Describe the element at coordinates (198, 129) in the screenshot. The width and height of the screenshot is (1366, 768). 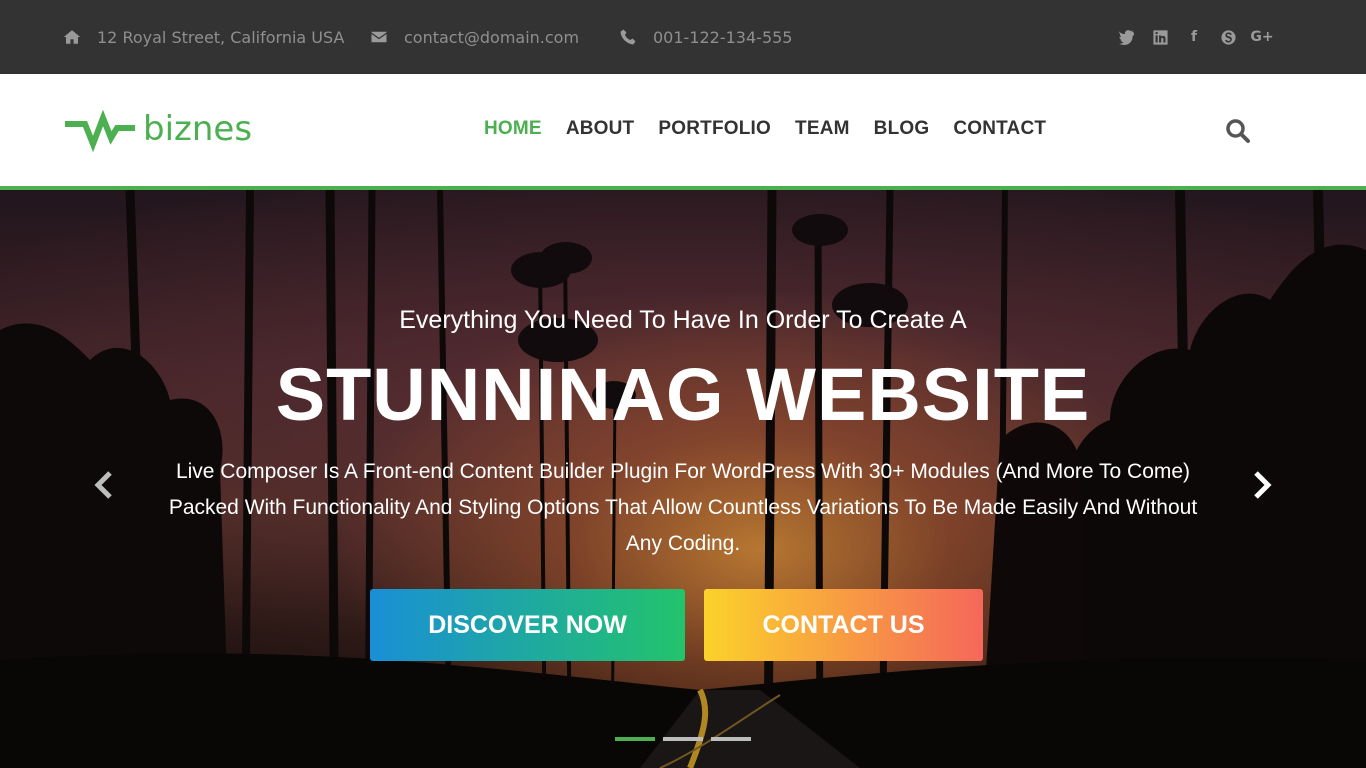
I see `logo-text: biznes` at that location.